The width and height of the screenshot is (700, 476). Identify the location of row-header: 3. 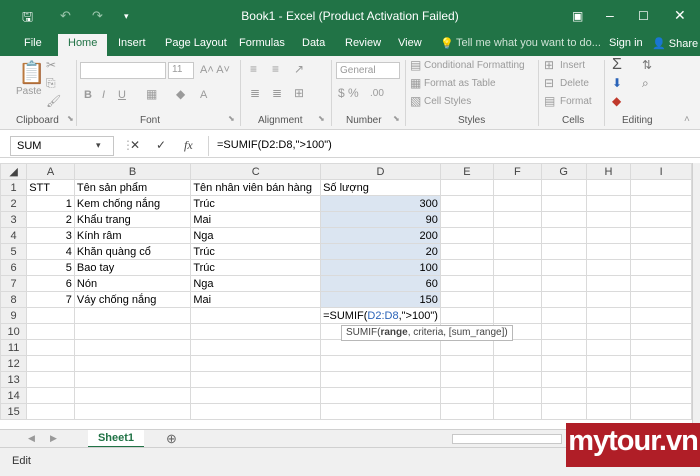
(14, 219).